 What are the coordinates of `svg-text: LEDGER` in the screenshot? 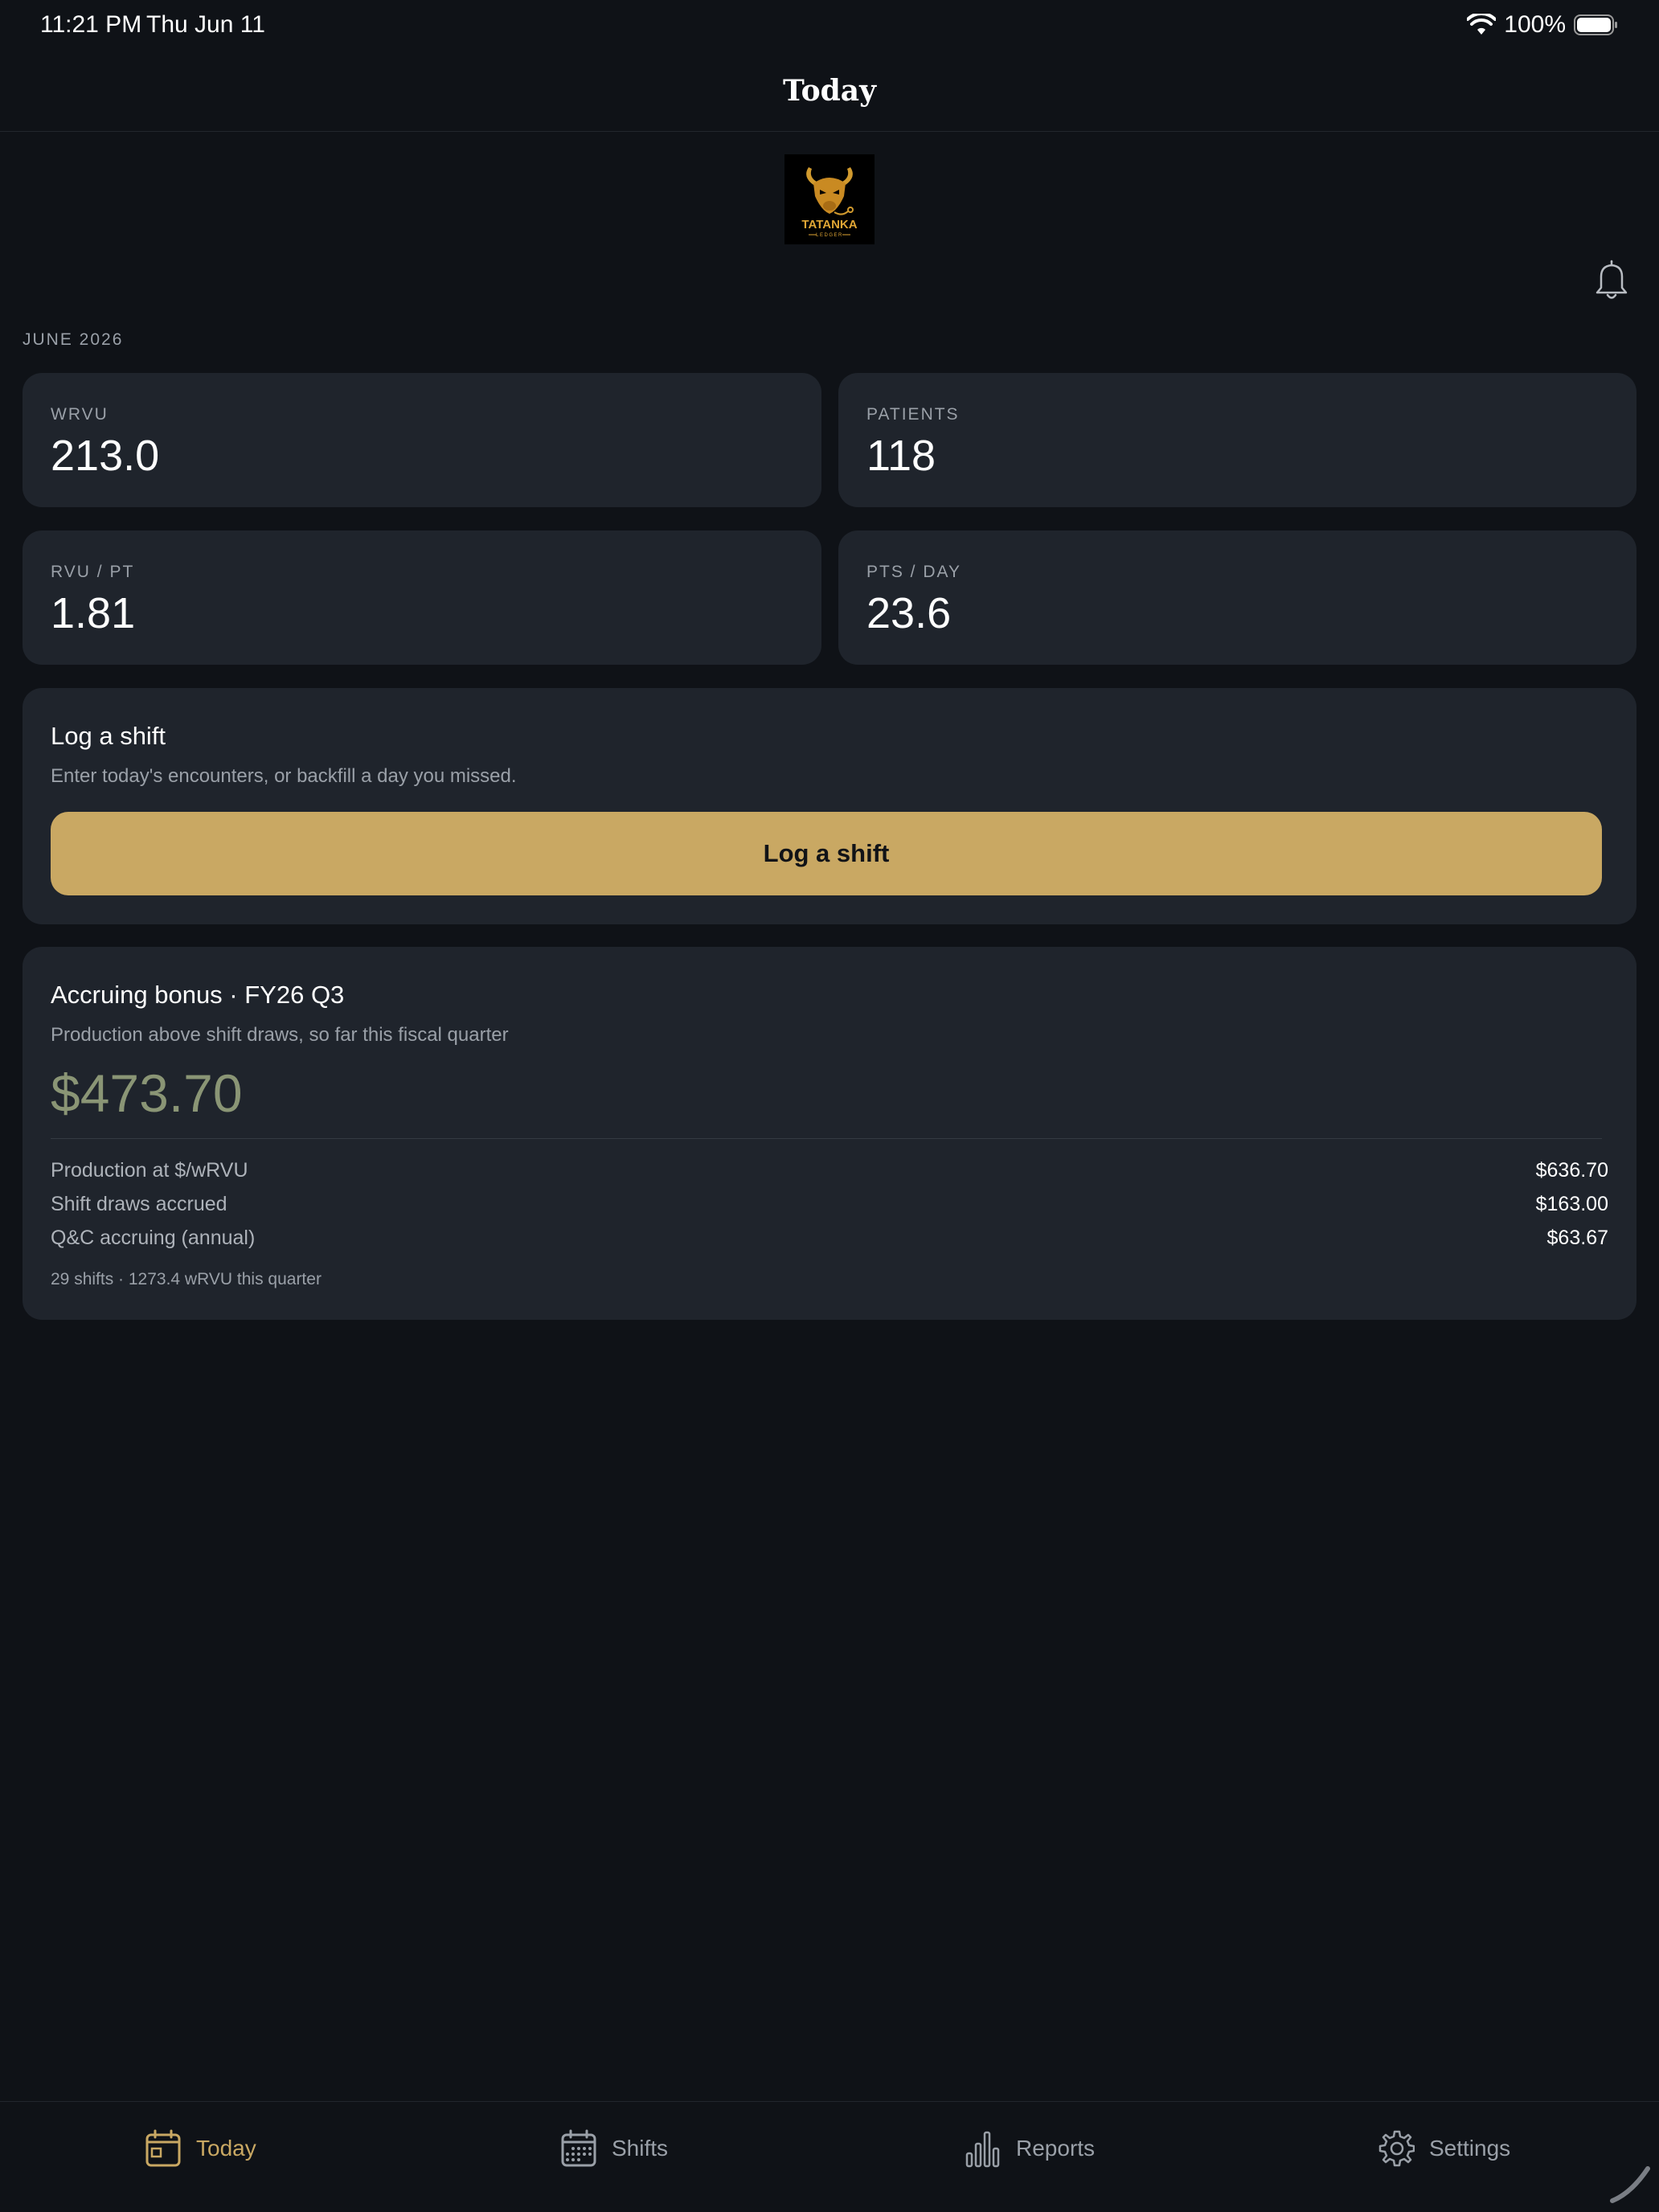 It's located at (829, 235).